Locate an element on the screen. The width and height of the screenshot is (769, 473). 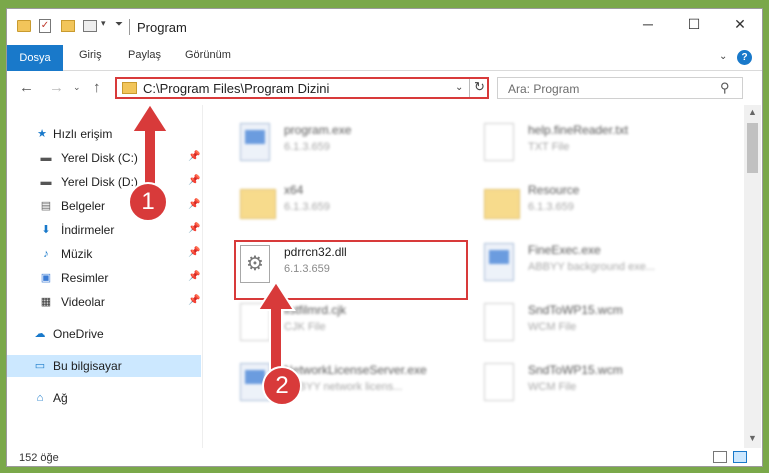
sidebar-item-drive-d: ▬ Yerel Disk (D:) 📌 is located at coordinates (104, 182).